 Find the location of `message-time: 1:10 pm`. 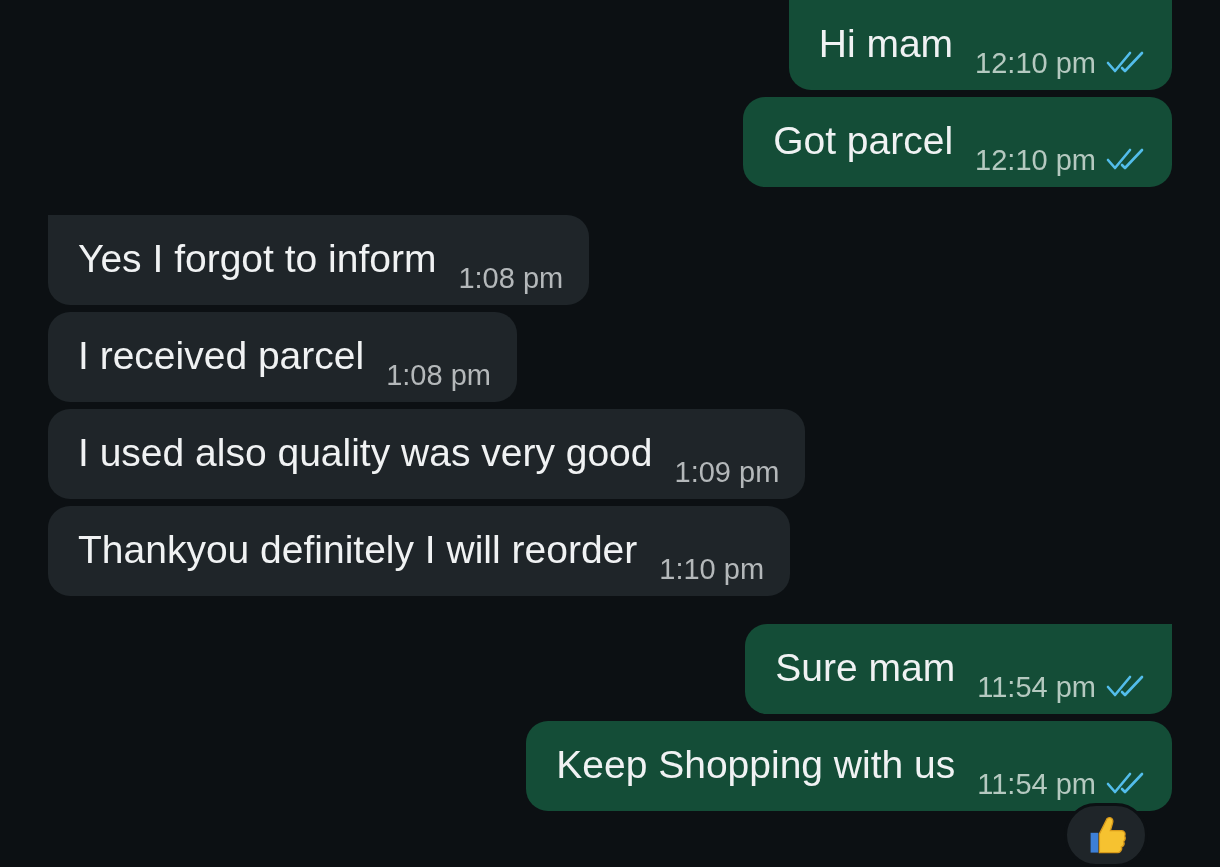

message-time: 1:10 pm is located at coordinates (712, 569).